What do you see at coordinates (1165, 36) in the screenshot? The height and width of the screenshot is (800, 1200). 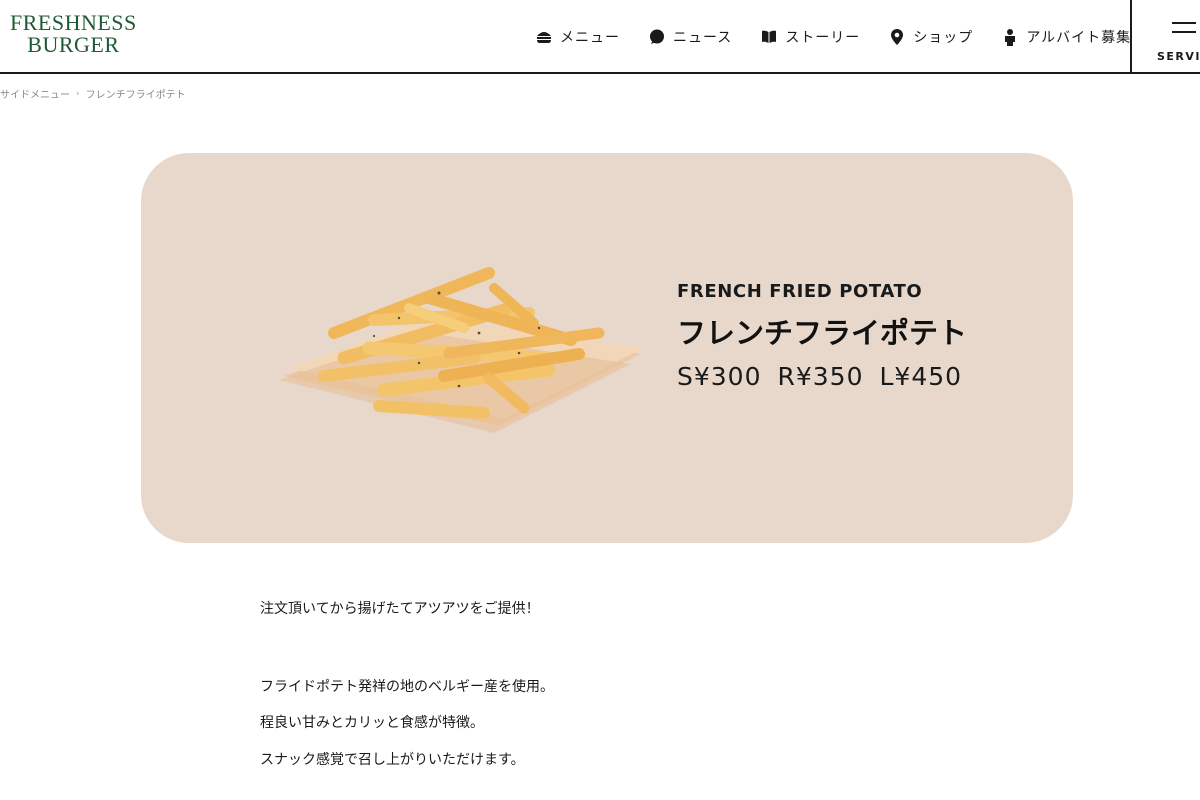 I see `service-menu-toggle: SERVICE` at bounding box center [1165, 36].